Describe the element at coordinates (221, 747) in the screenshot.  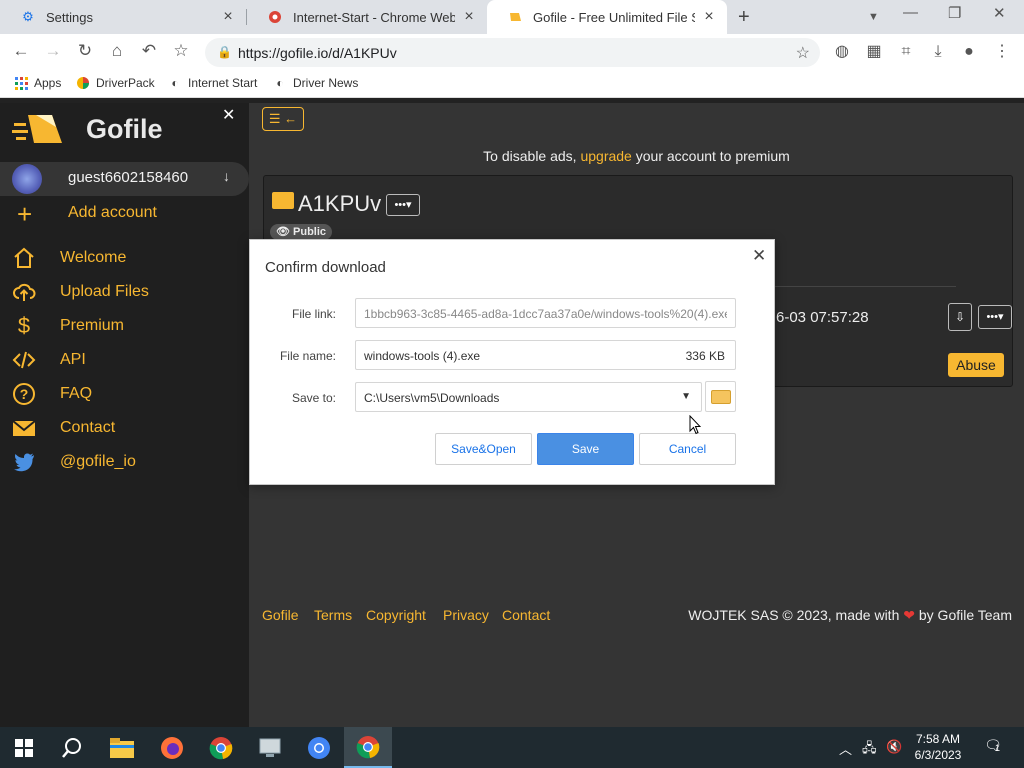
I see `taskbar-chrome` at that location.